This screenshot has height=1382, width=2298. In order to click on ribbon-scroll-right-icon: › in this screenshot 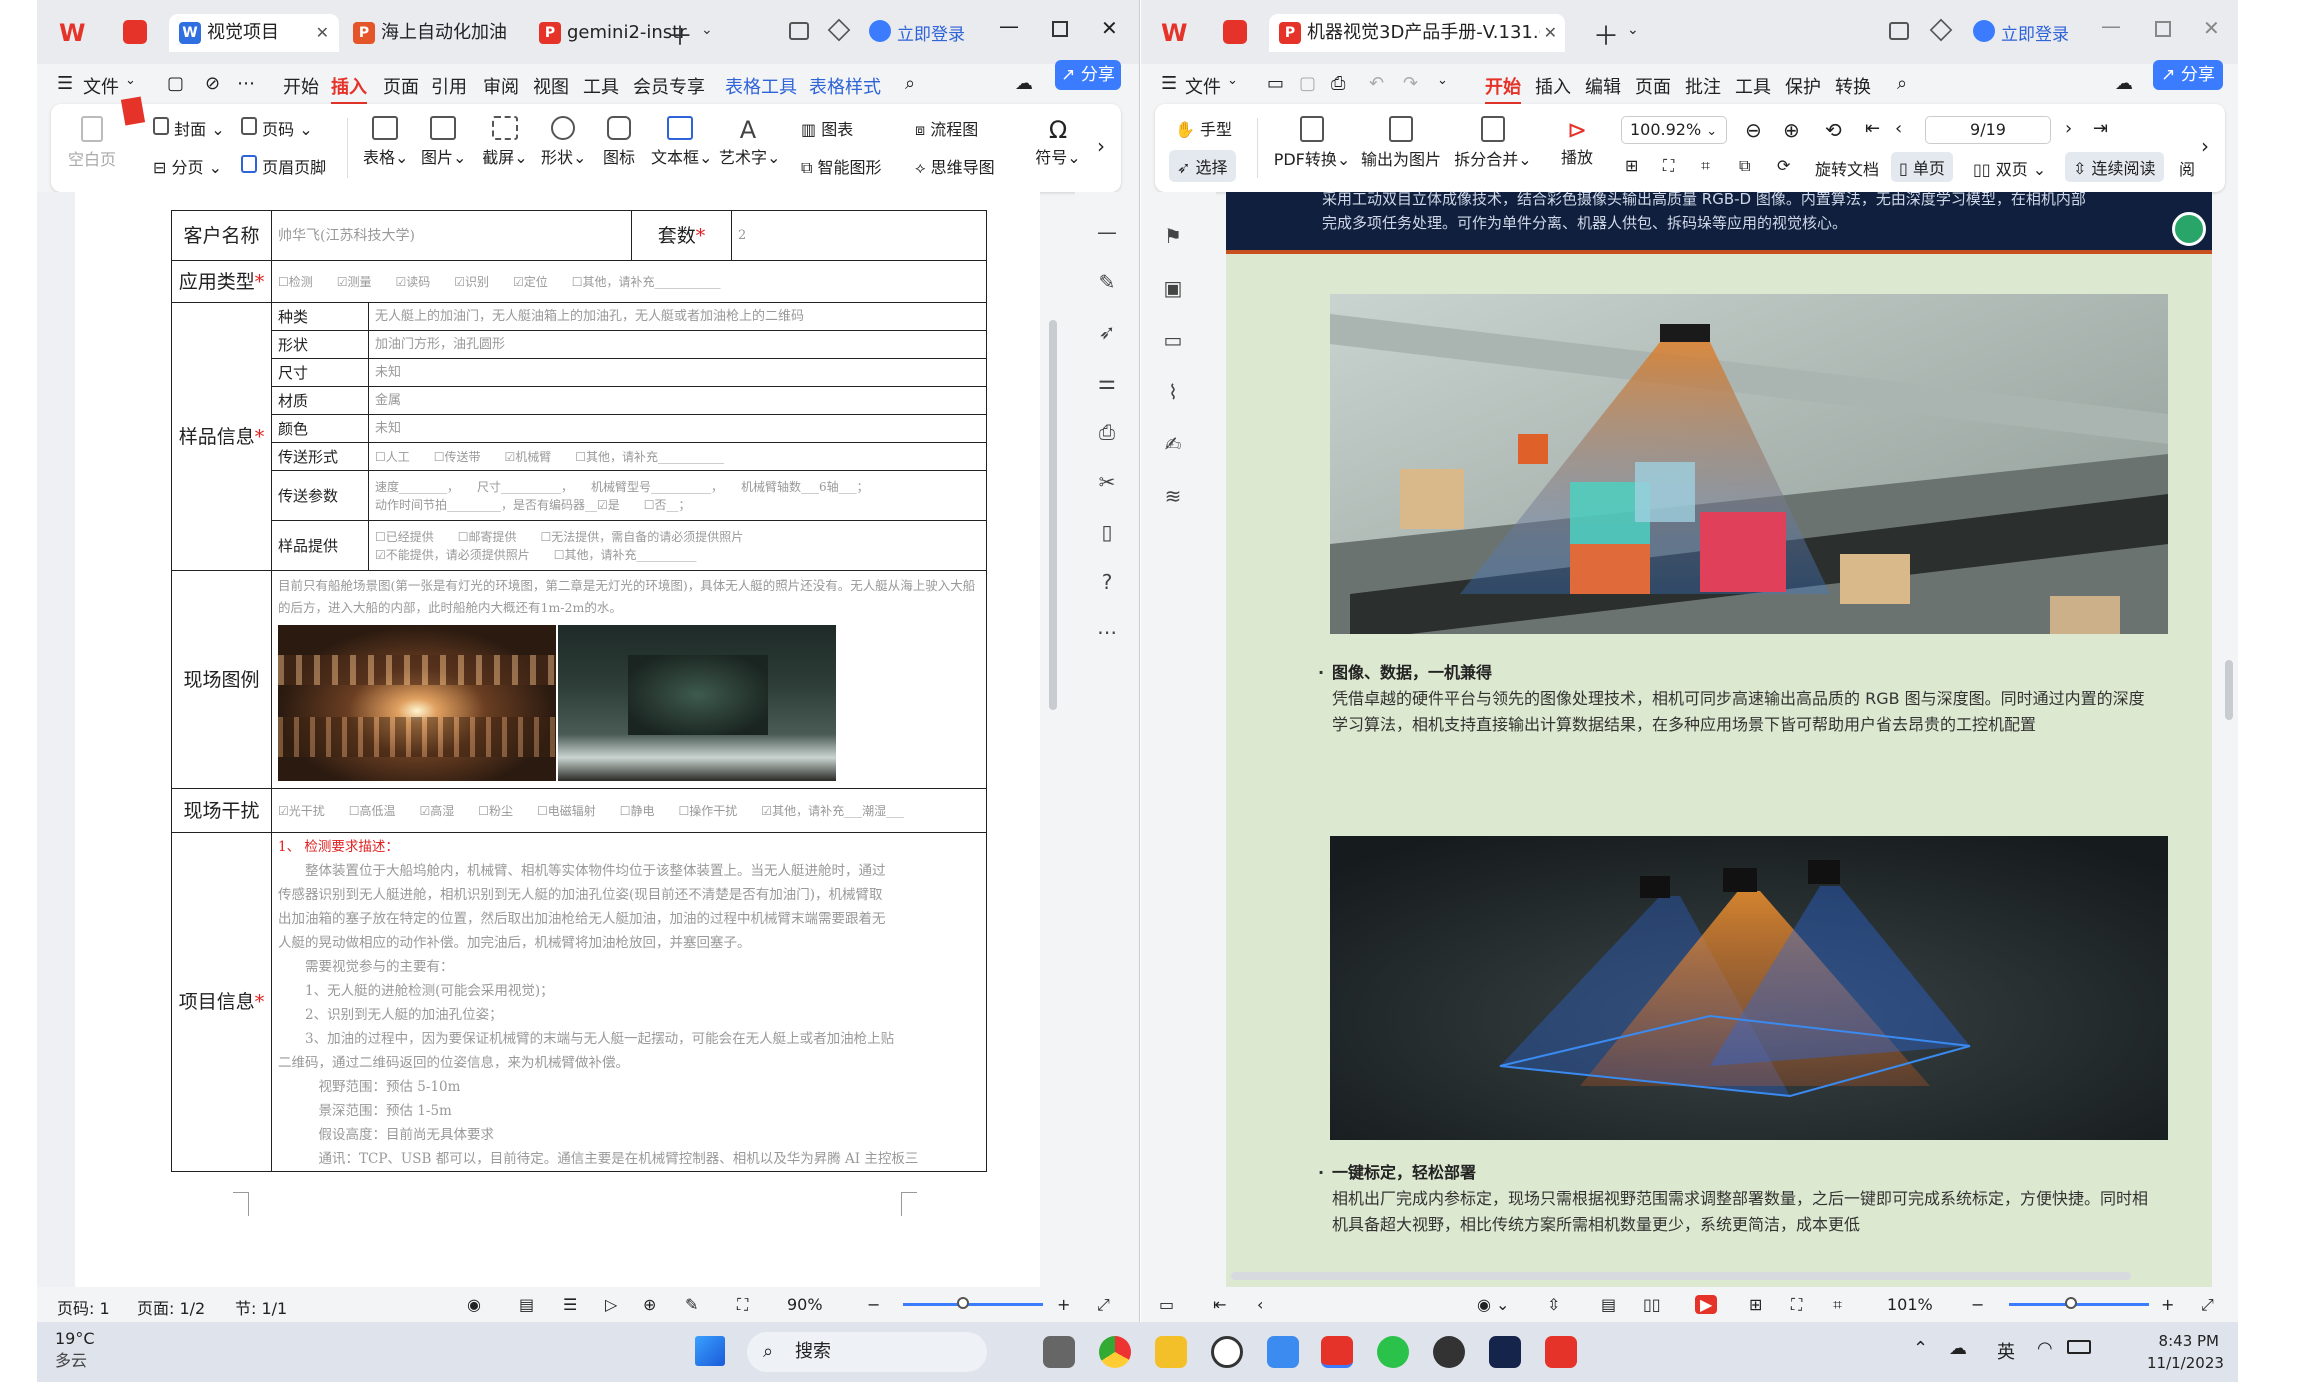, I will do `click(1101, 146)`.